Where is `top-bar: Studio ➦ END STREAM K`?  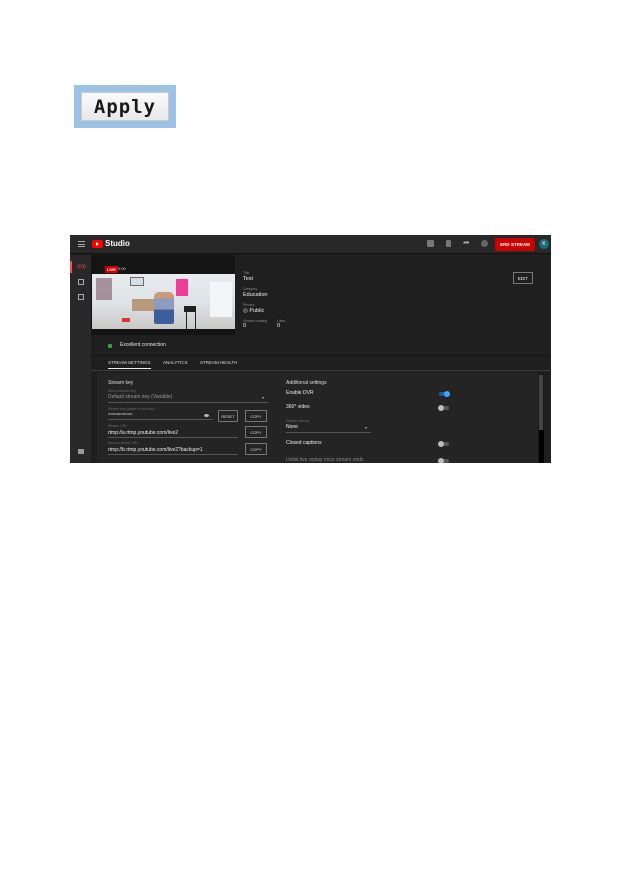
top-bar: Studio ➦ END STREAM K is located at coordinates (310, 244).